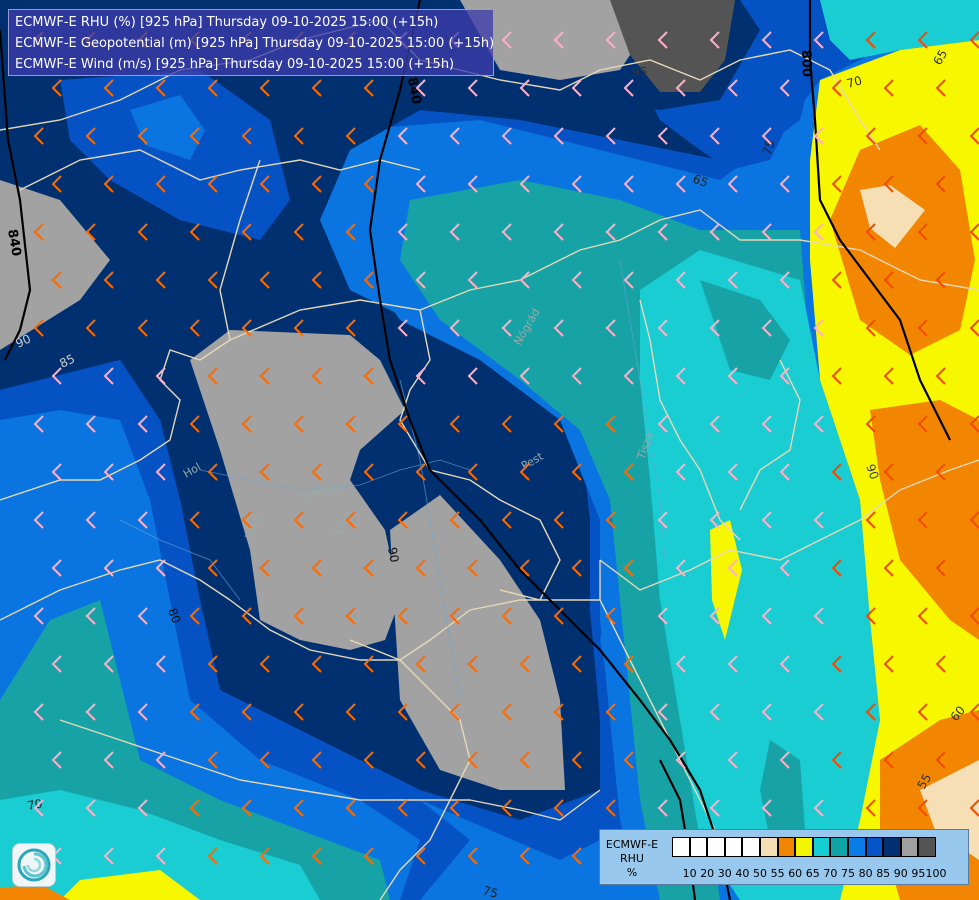 The height and width of the screenshot is (900, 979). I want to click on legend-tick-label: 65, so click(812, 873).